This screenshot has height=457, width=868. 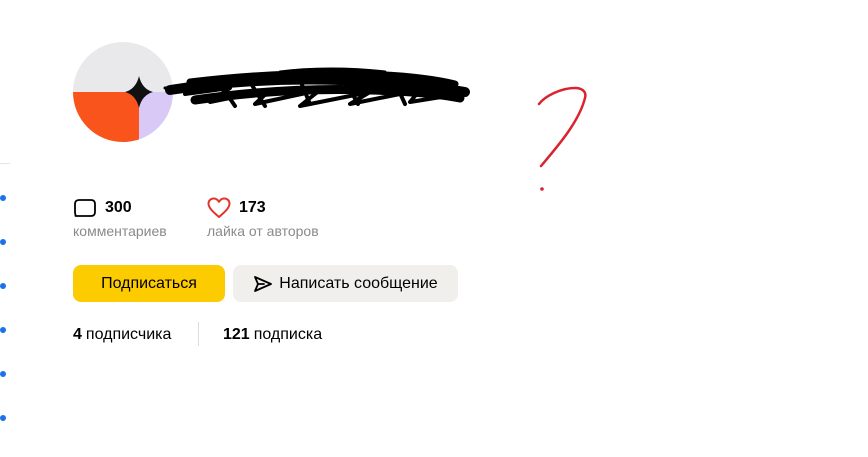 What do you see at coordinates (77, 334) in the screenshot?
I see `followers-count: 4` at bounding box center [77, 334].